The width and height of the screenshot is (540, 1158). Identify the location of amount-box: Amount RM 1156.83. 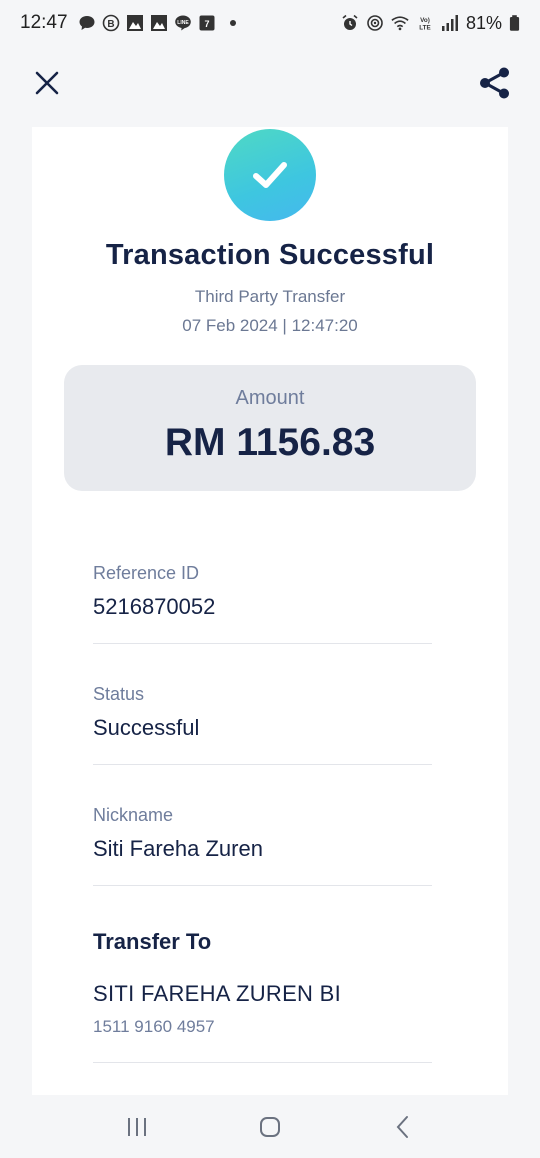
(270, 428).